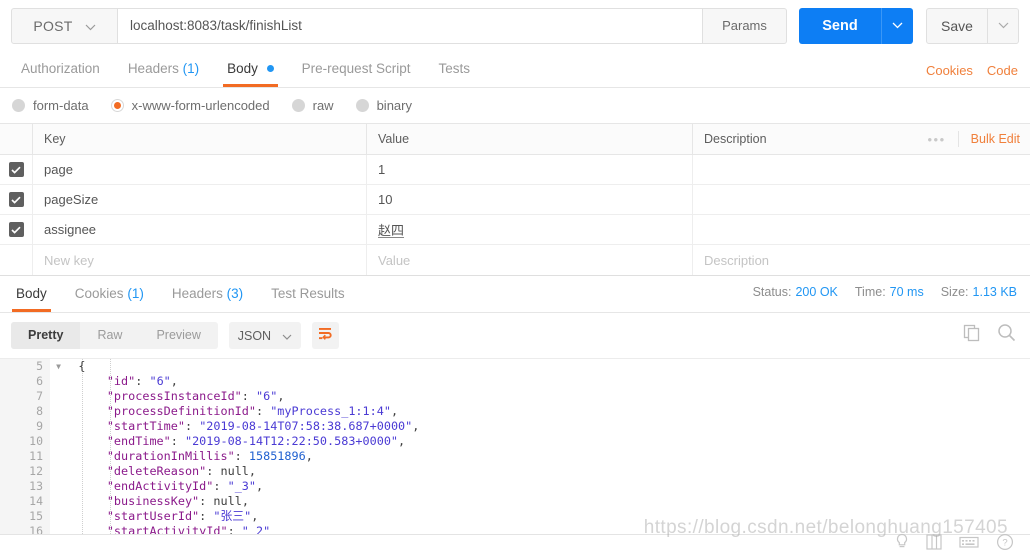 This screenshot has height=557, width=1030. Describe the element at coordinates (39, 396) in the screenshot. I see `line-number: 7` at that location.